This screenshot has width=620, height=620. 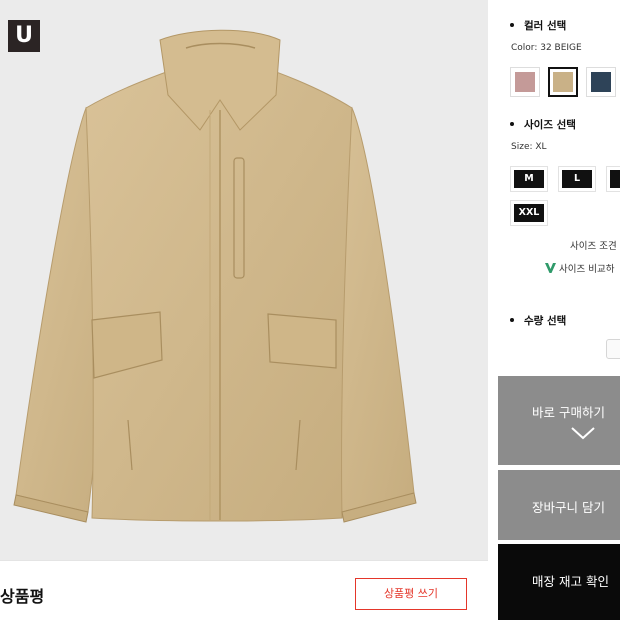 What do you see at coordinates (570, 581) in the screenshot?
I see `store-stock-label: 매장 재고 확인` at bounding box center [570, 581].